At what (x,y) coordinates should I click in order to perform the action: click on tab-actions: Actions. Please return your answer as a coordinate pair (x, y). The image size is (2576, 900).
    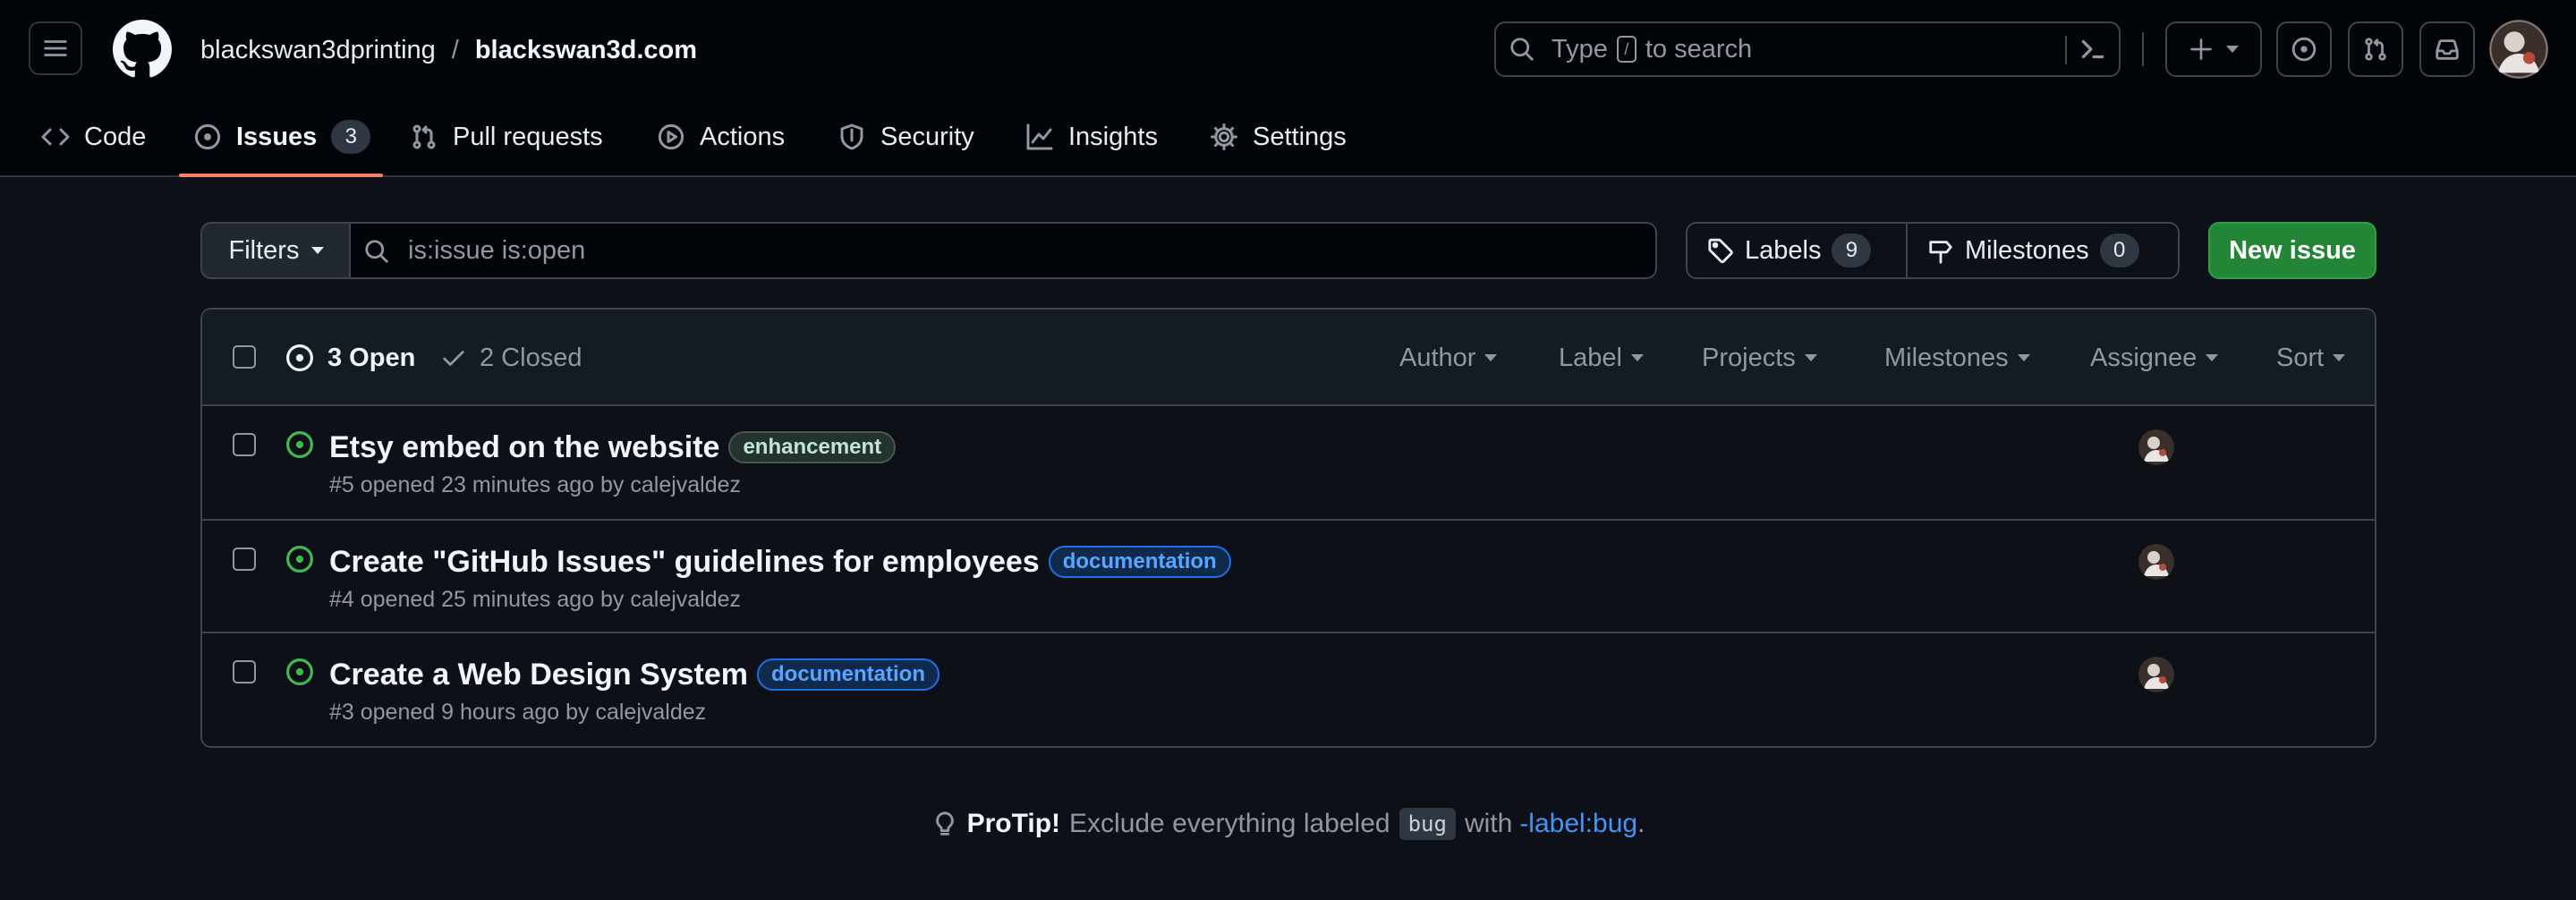
    Looking at the image, I should click on (721, 137).